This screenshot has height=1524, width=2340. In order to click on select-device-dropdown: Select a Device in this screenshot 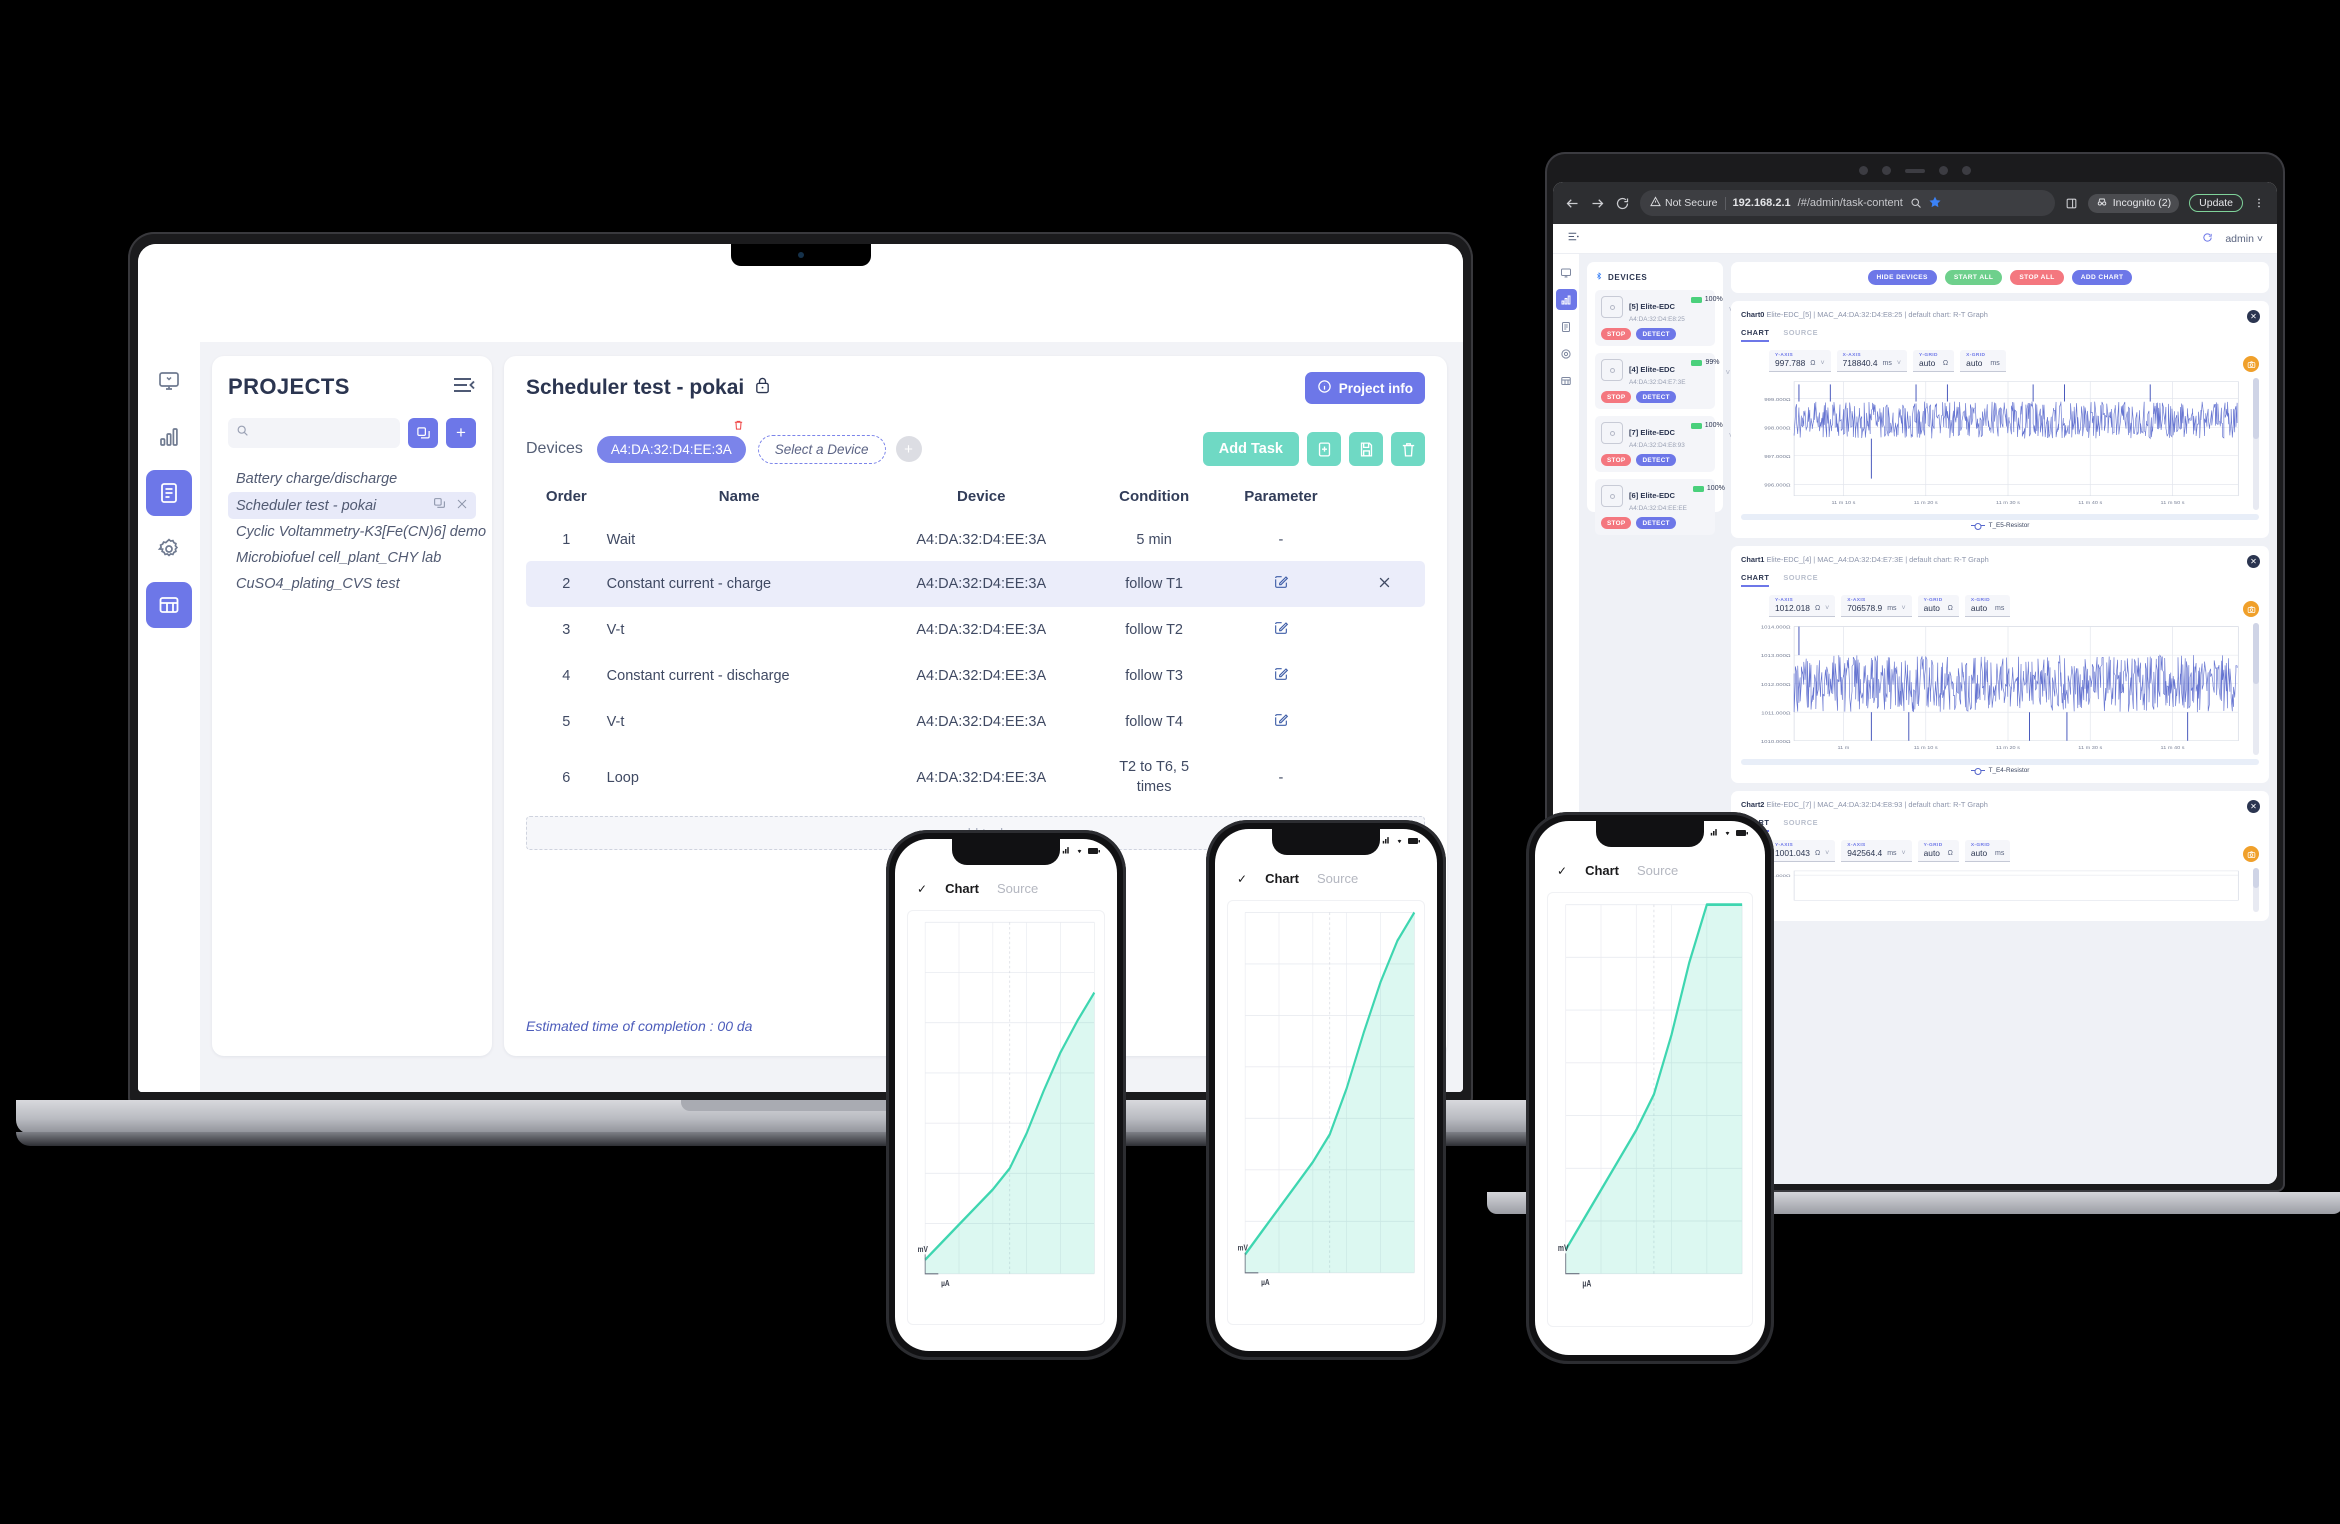, I will do `click(821, 449)`.